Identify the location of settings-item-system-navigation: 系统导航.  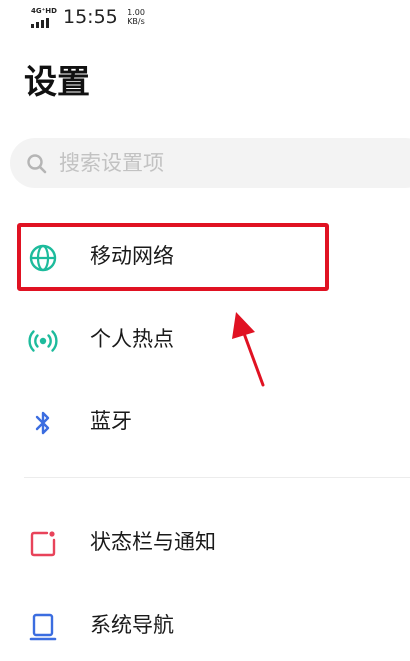
(205, 626).